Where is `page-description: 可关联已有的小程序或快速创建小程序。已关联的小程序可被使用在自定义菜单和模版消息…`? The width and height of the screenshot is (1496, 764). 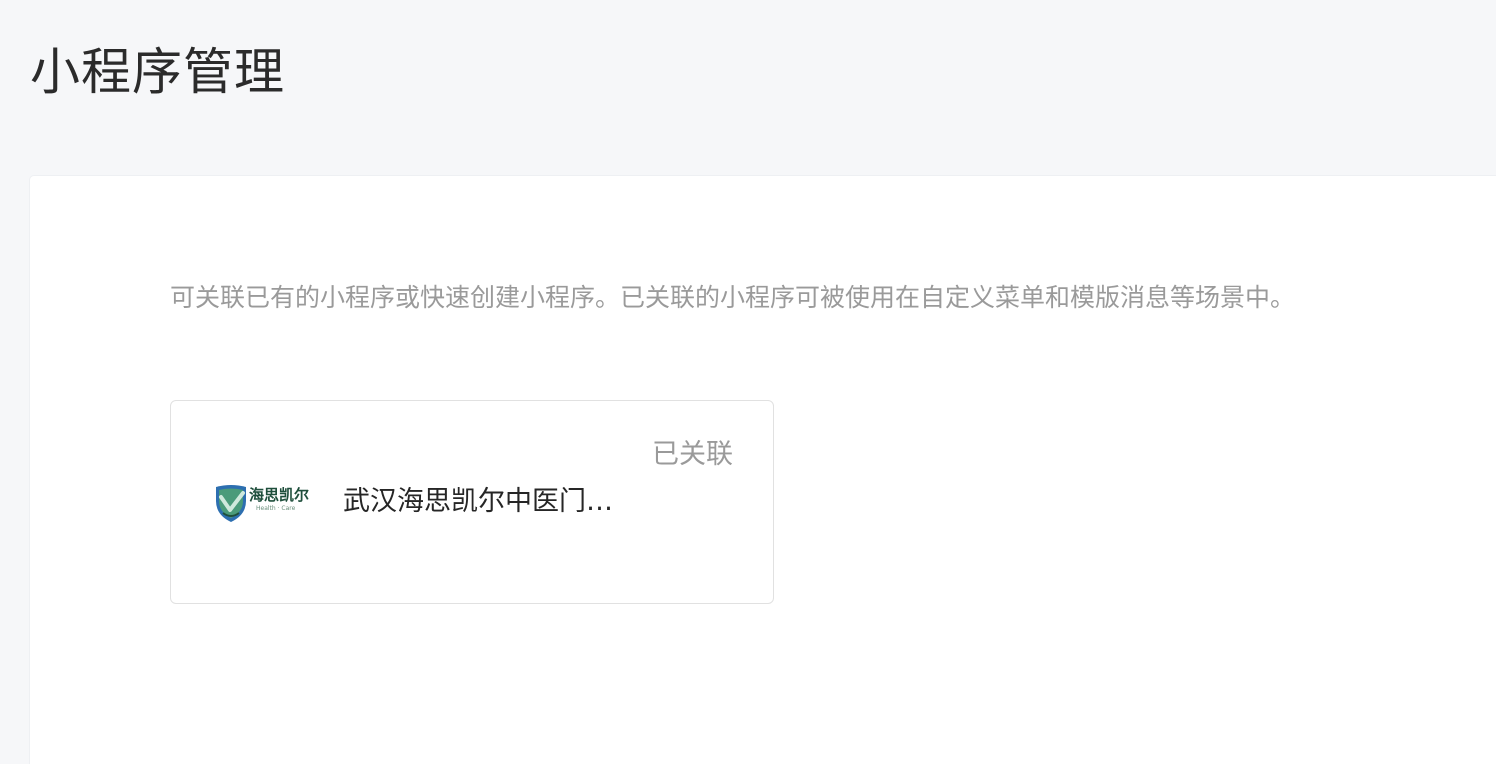 page-description: 可关联已有的小程序或快速创建小程序。已关联的小程序可被使用在自定义菜单和模版消息… is located at coordinates (733, 297).